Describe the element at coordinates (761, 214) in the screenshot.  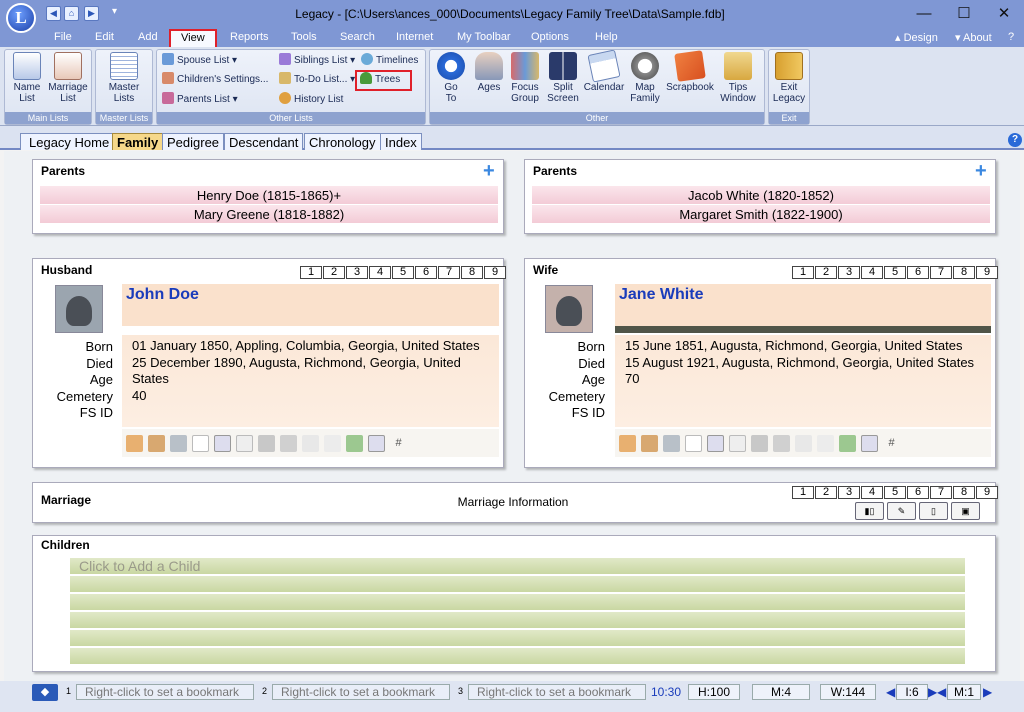
I see `wife-mother: Margaret Smith (1822-1900)` at that location.